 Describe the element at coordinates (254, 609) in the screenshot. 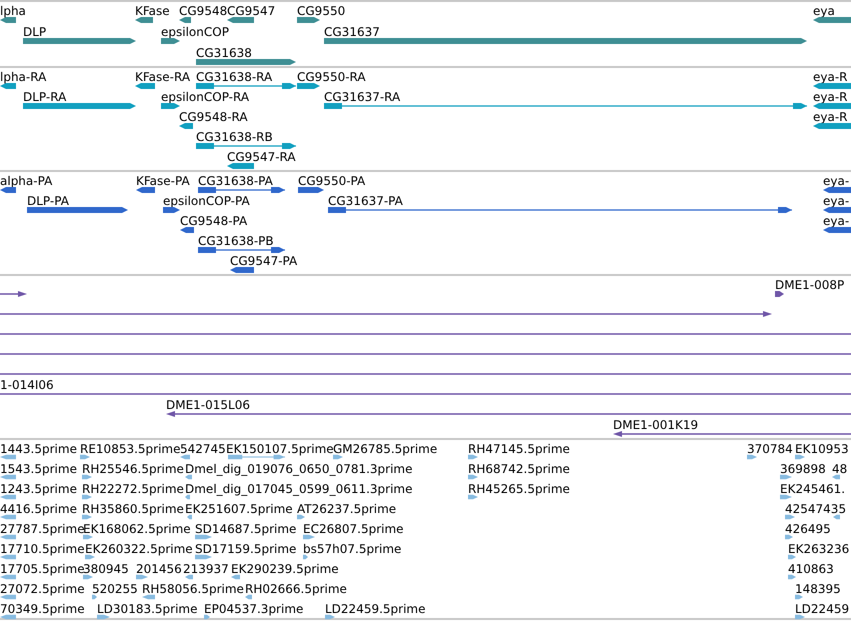

I see `est-label: EP04537.3prime` at that location.